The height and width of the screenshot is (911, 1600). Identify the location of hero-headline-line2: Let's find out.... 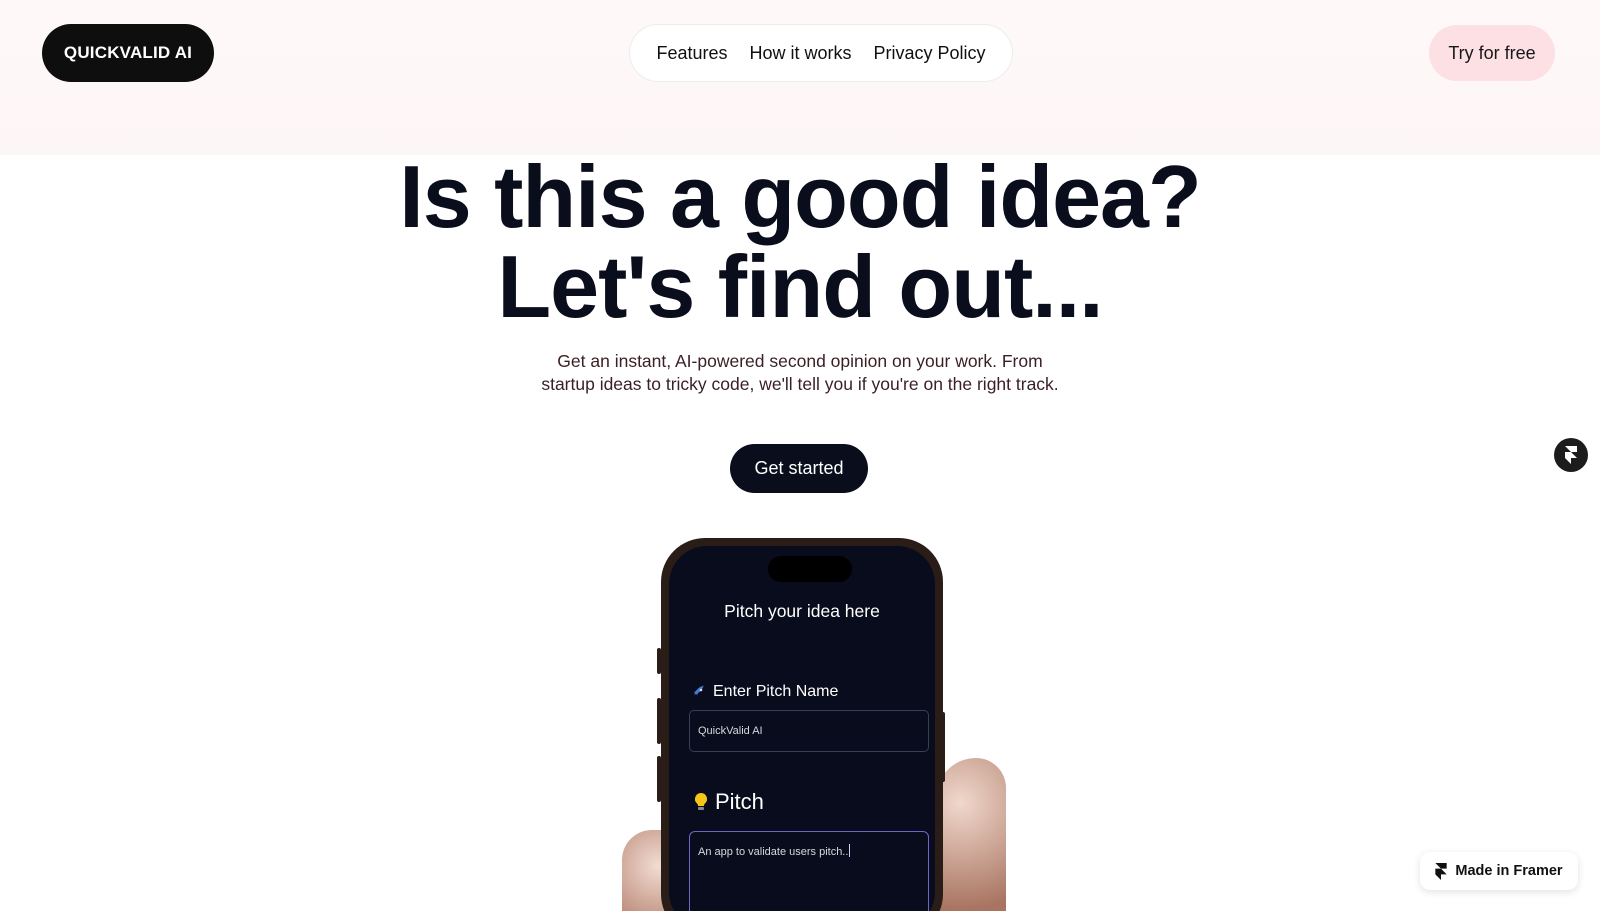
(800, 286).